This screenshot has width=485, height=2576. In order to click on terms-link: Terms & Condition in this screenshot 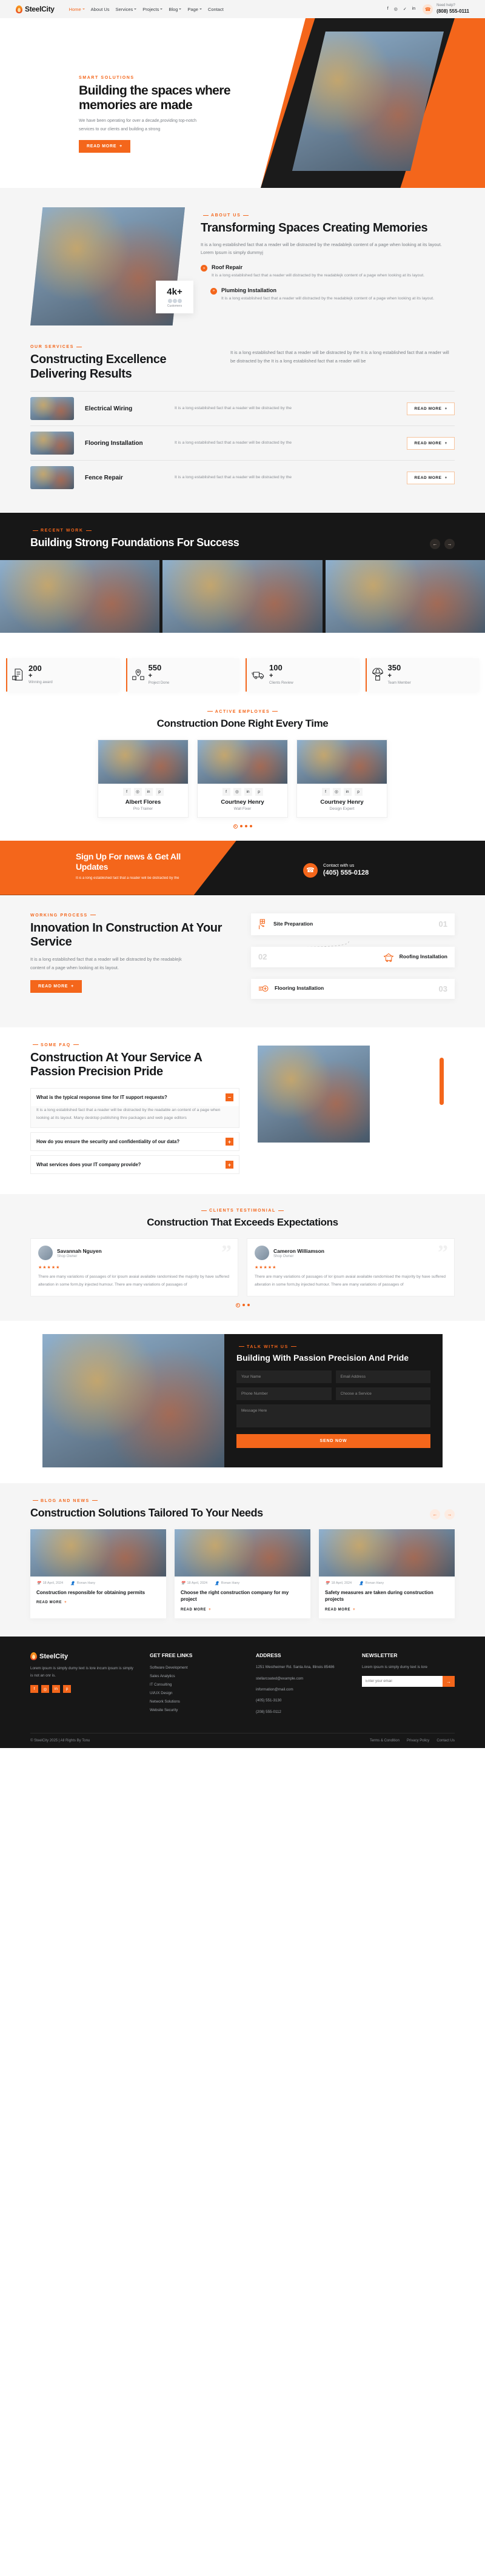, I will do `click(385, 1741)`.